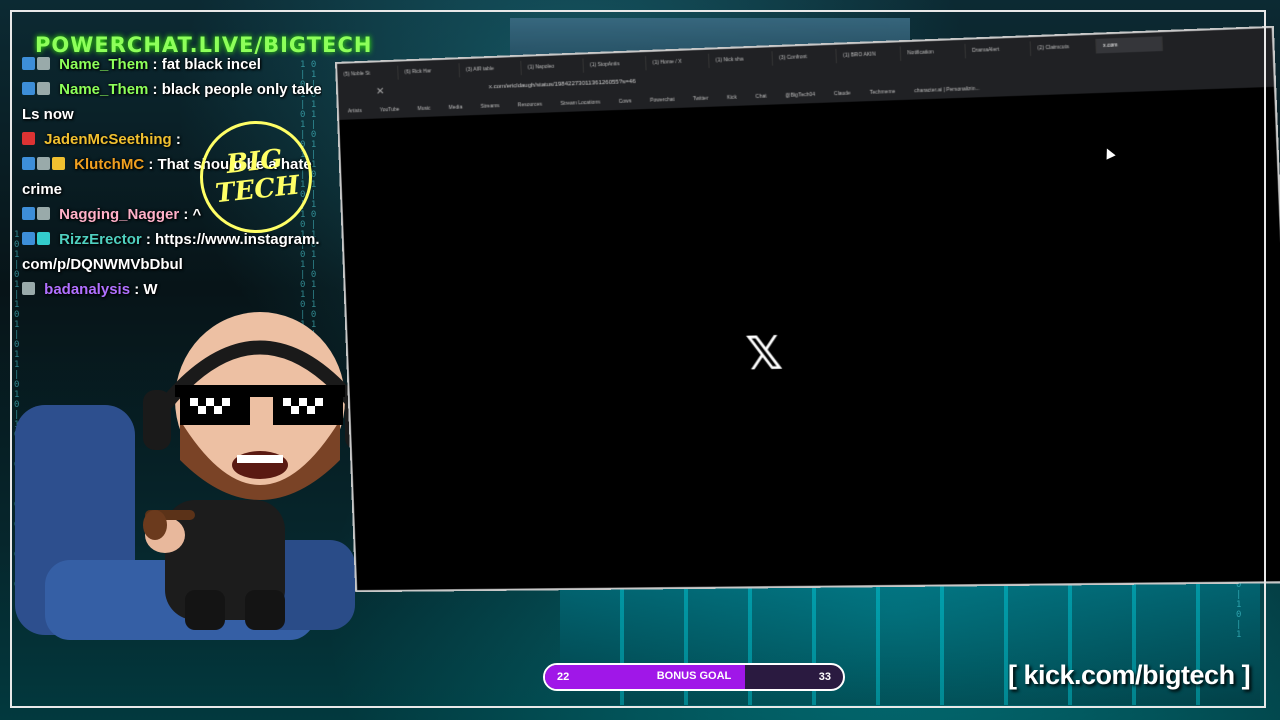 This screenshot has height=720, width=1280. Describe the element at coordinates (192, 214) in the screenshot. I see `chat-text: : ^` at that location.